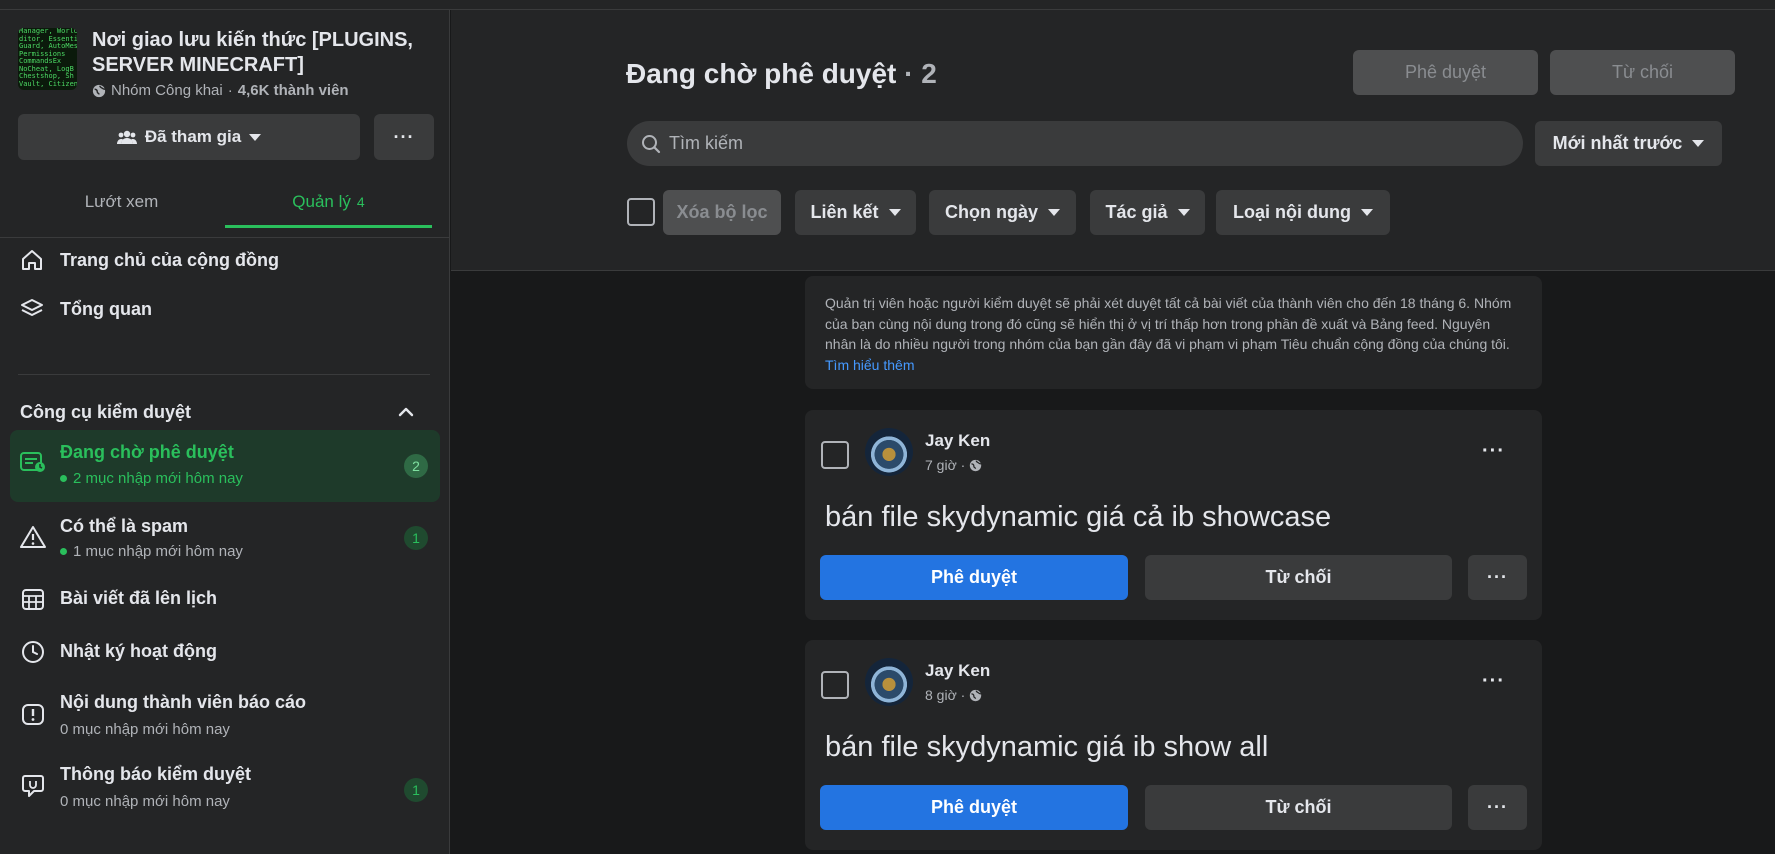 This screenshot has height=854, width=1775. What do you see at coordinates (124, 526) in the screenshot?
I see `sidebar-item-label: Có thể là spam` at bounding box center [124, 526].